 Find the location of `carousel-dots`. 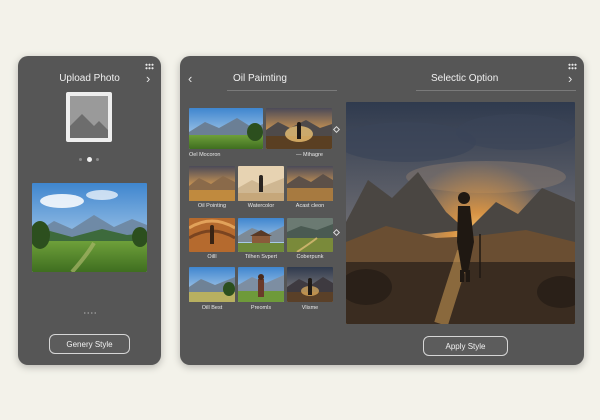

carousel-dots is located at coordinates (90, 159).